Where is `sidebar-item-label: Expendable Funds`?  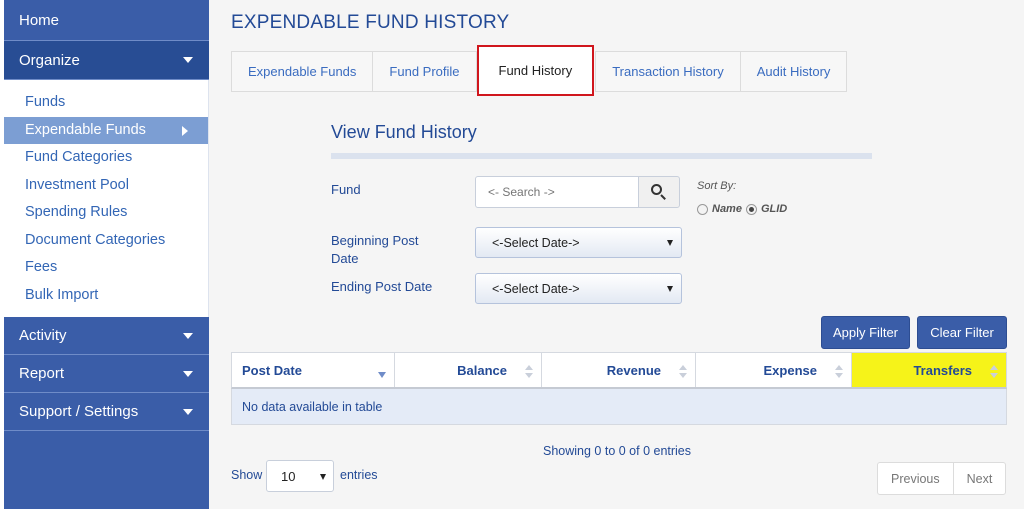
sidebar-item-label: Expendable Funds is located at coordinates (85, 129).